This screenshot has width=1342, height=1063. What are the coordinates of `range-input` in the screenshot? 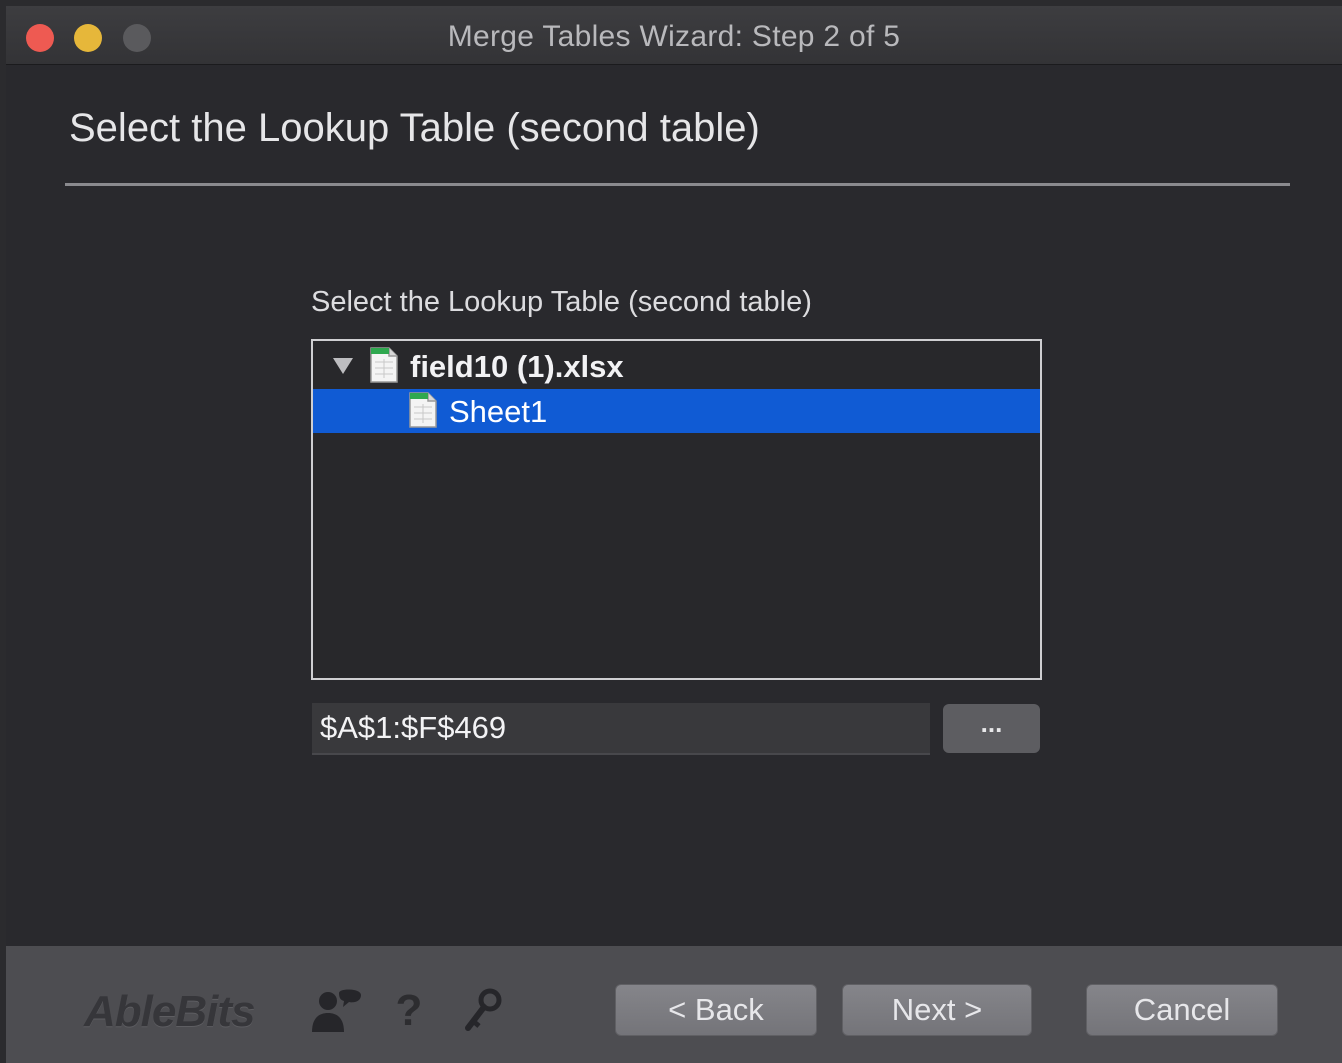 It's located at (621, 729).